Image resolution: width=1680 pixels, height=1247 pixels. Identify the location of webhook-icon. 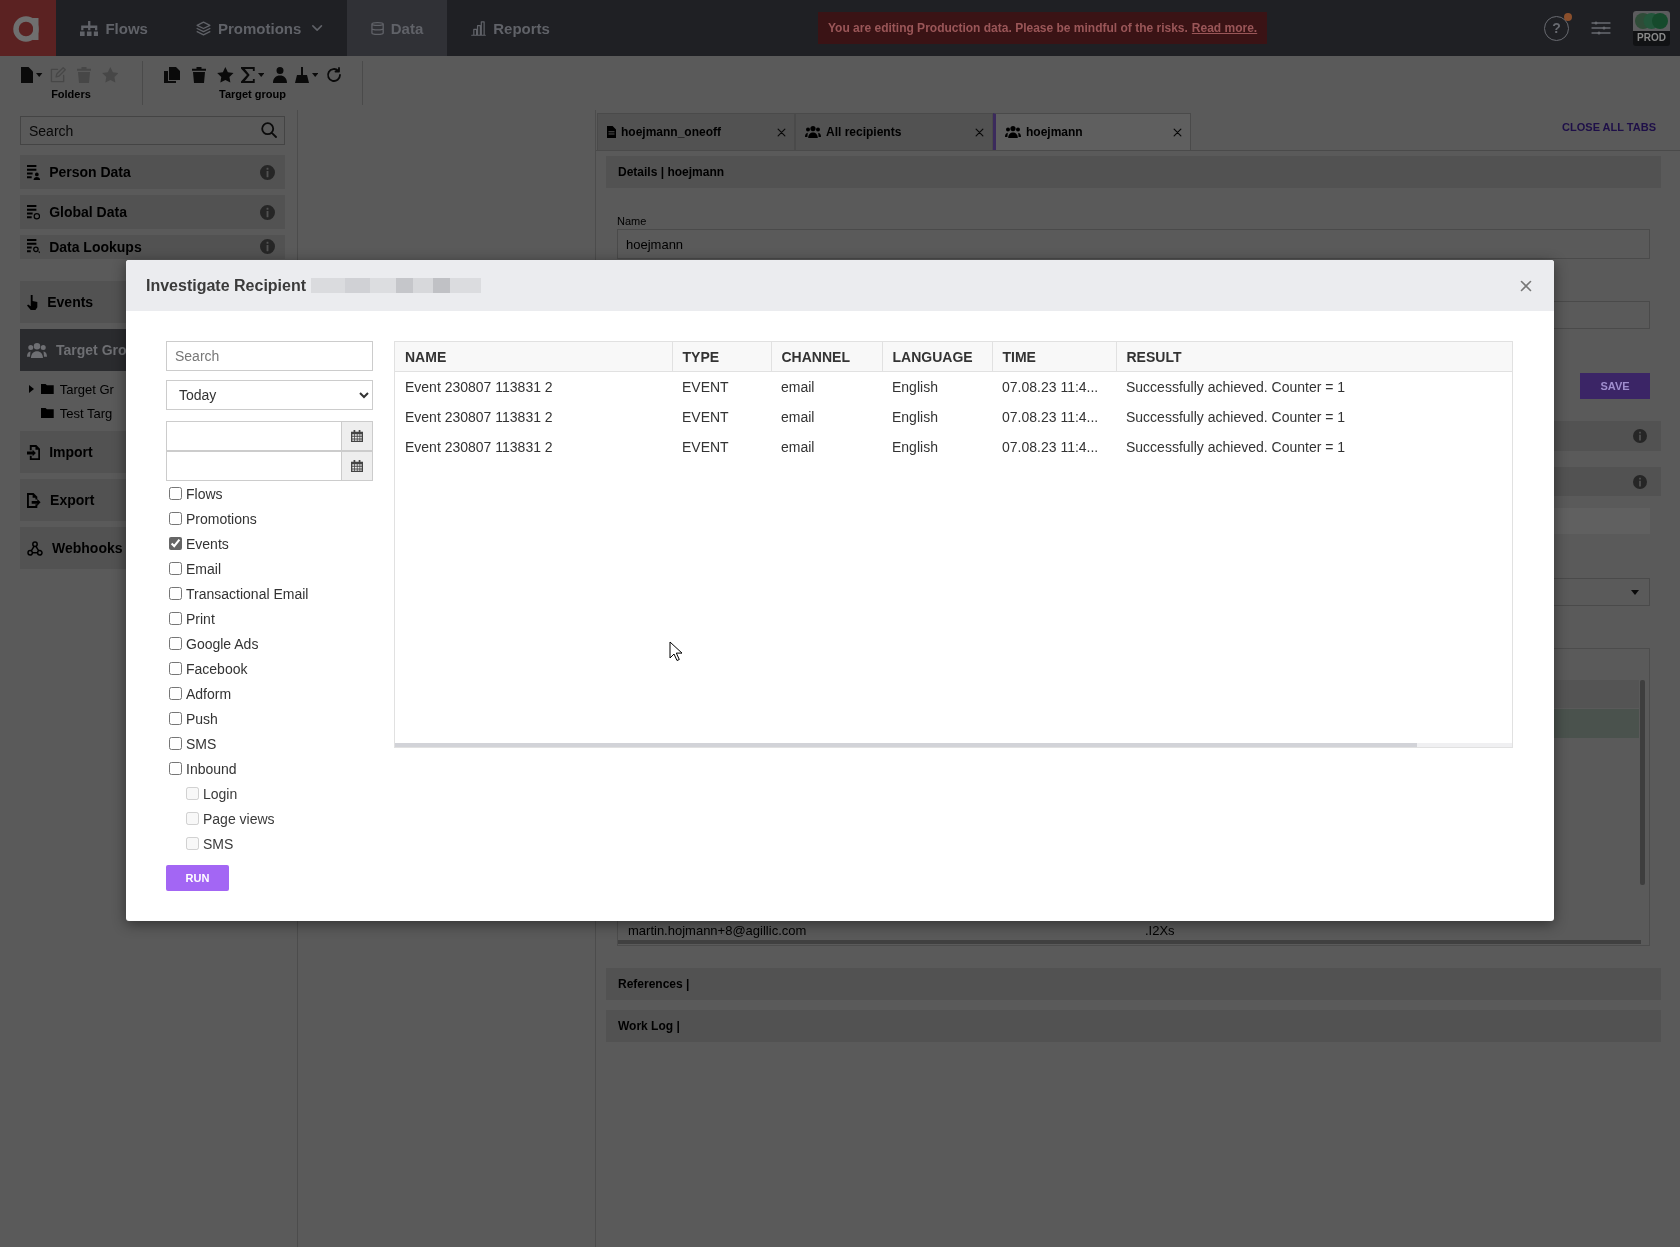
(35, 548).